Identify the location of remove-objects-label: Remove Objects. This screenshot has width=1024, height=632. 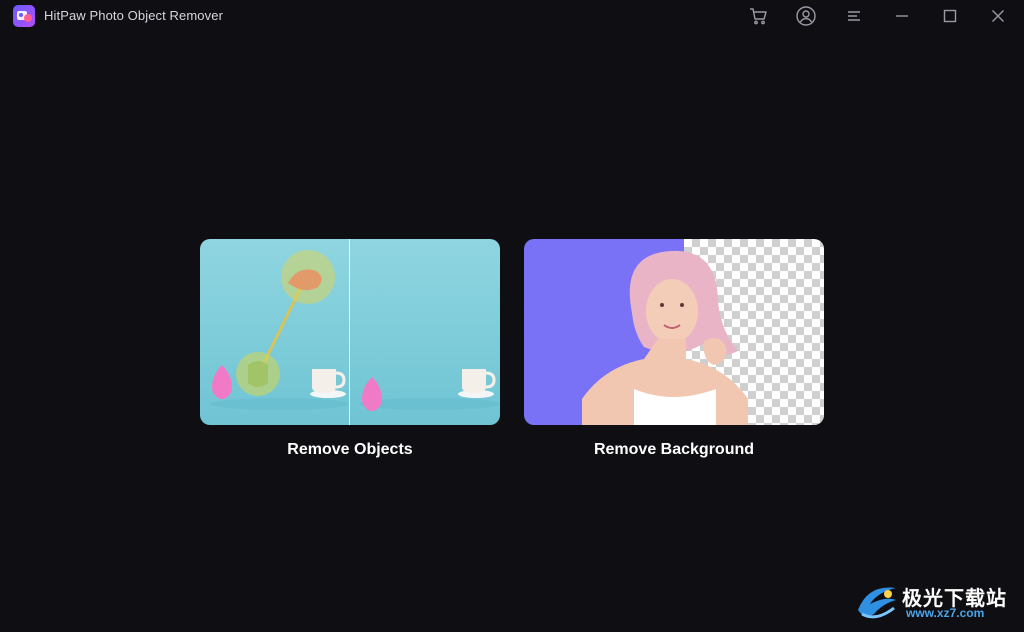
(350, 449).